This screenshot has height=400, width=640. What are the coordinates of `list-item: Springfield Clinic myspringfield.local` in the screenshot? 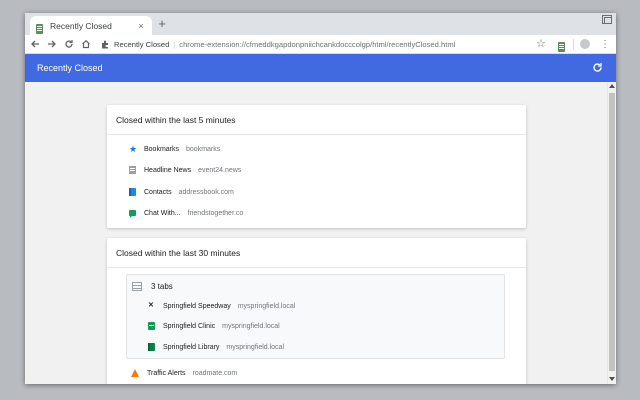 It's located at (214, 326).